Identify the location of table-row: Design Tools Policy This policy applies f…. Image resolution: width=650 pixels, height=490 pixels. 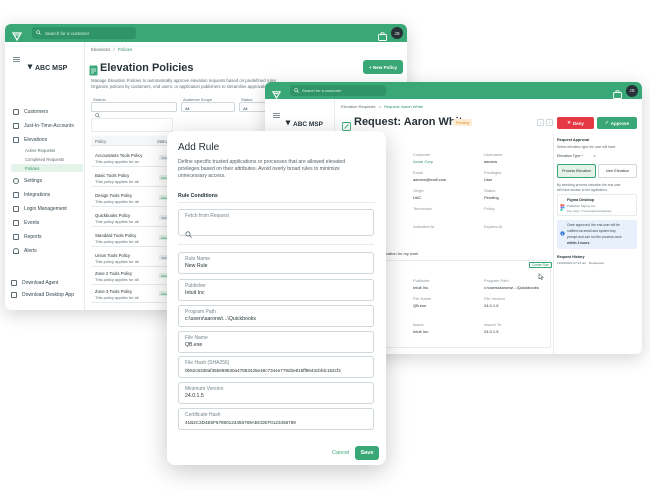
(132, 198).